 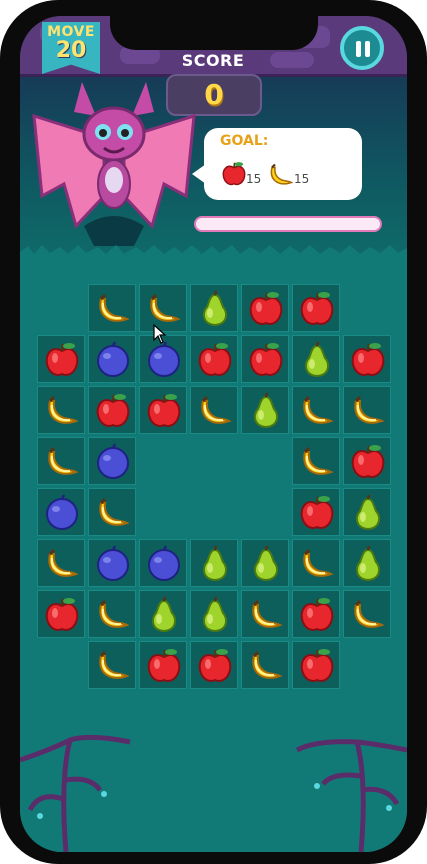 I want to click on right-tree-decoration, so click(x=351, y=795).